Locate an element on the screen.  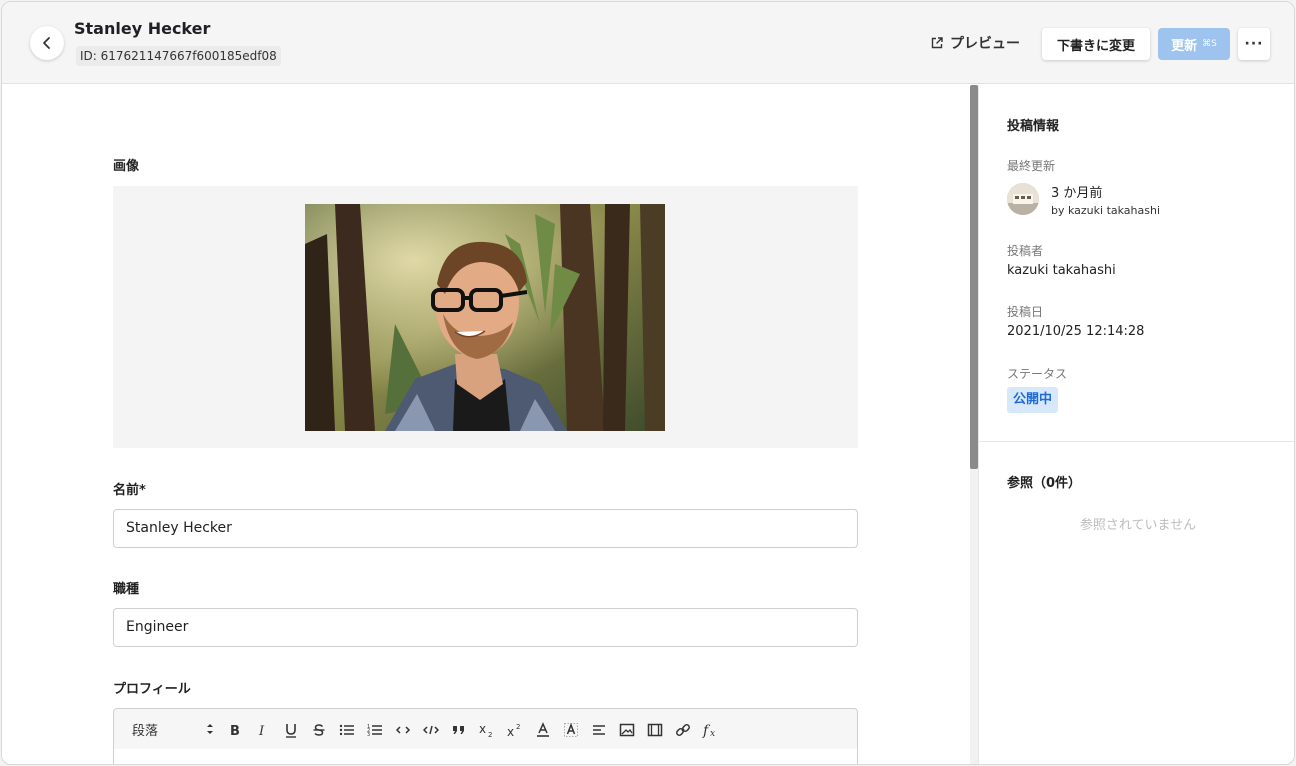
ordered-list-button: 123 is located at coordinates (375, 730).